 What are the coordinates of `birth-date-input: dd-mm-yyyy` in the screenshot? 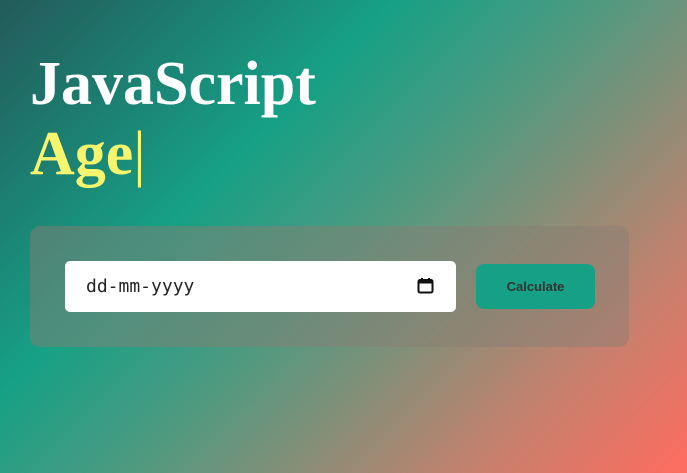 It's located at (260, 286).